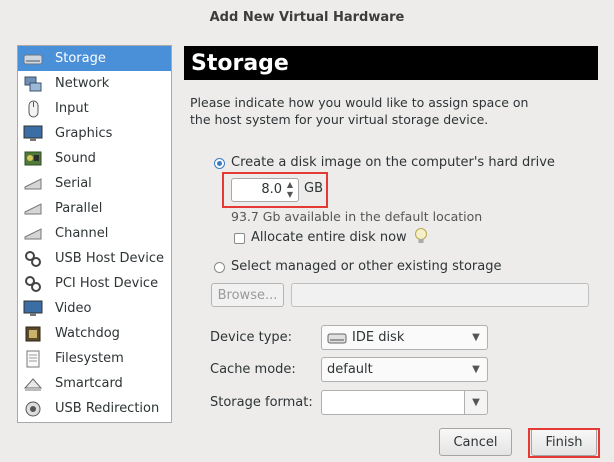 The image size is (614, 462). What do you see at coordinates (329, 237) in the screenshot?
I see `allocate-label: Allocate entire disk now` at bounding box center [329, 237].